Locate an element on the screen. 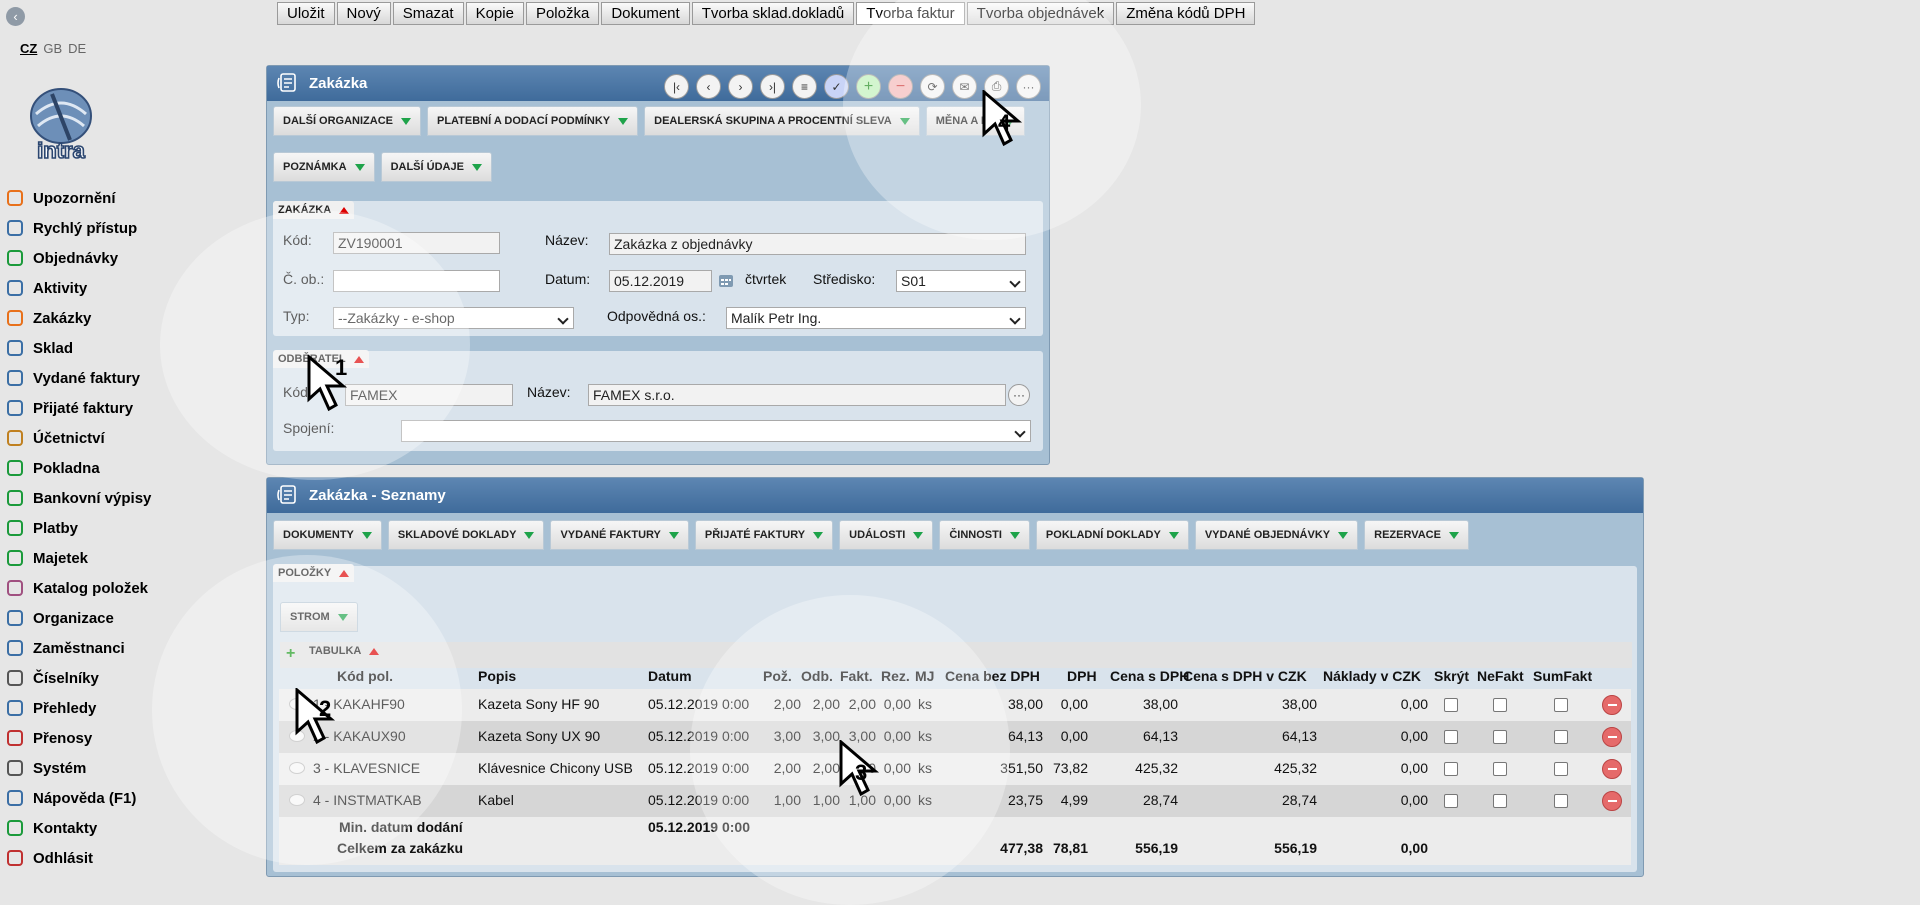 The height and width of the screenshot is (905, 1920). print-icon: ⎙ is located at coordinates (996, 86).